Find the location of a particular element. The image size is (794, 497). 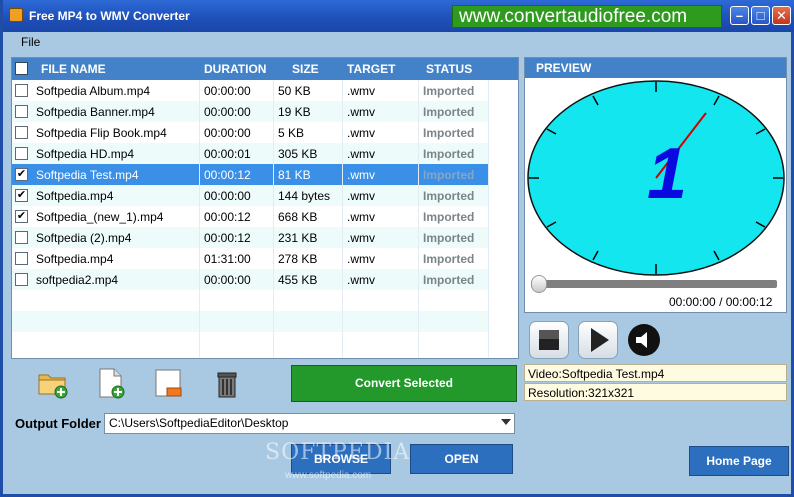

seek-slider is located at coordinates (654, 284).